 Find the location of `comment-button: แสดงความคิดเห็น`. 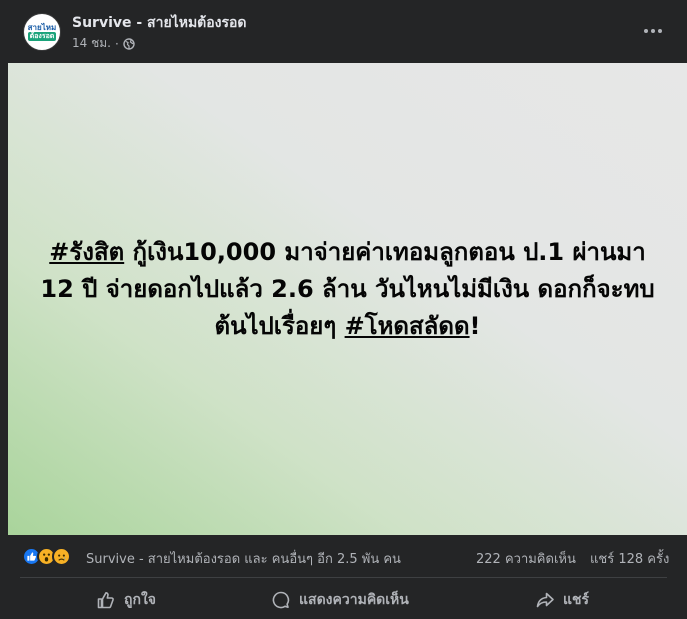

comment-button: แสดงความคิดเห็น is located at coordinates (340, 600).